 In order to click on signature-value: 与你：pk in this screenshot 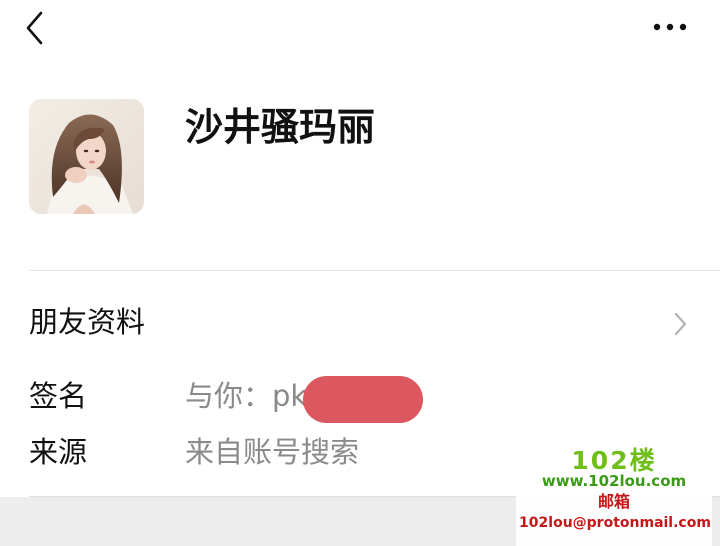, I will do `click(246, 396)`.